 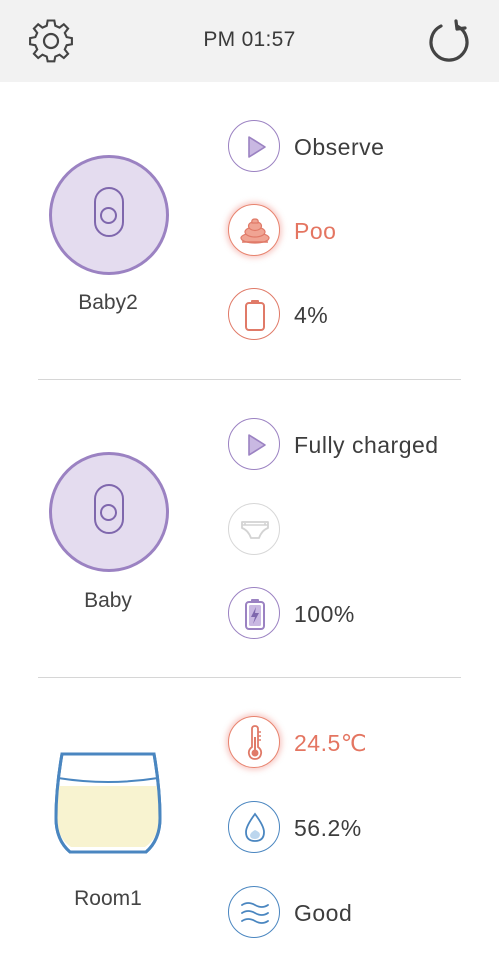 What do you see at coordinates (328, 828) in the screenshot?
I see `humidity-text: 56.2%` at bounding box center [328, 828].